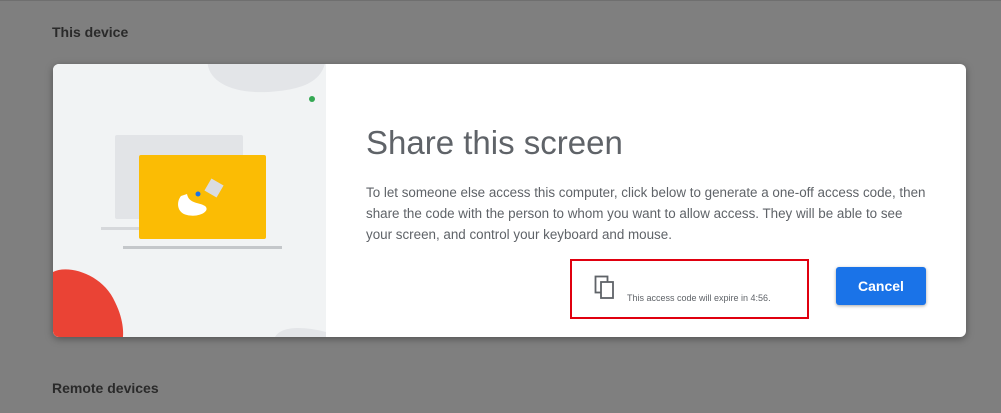 The image size is (1001, 413). I want to click on expire-text: This access code will expire in 4:56., so click(699, 298).